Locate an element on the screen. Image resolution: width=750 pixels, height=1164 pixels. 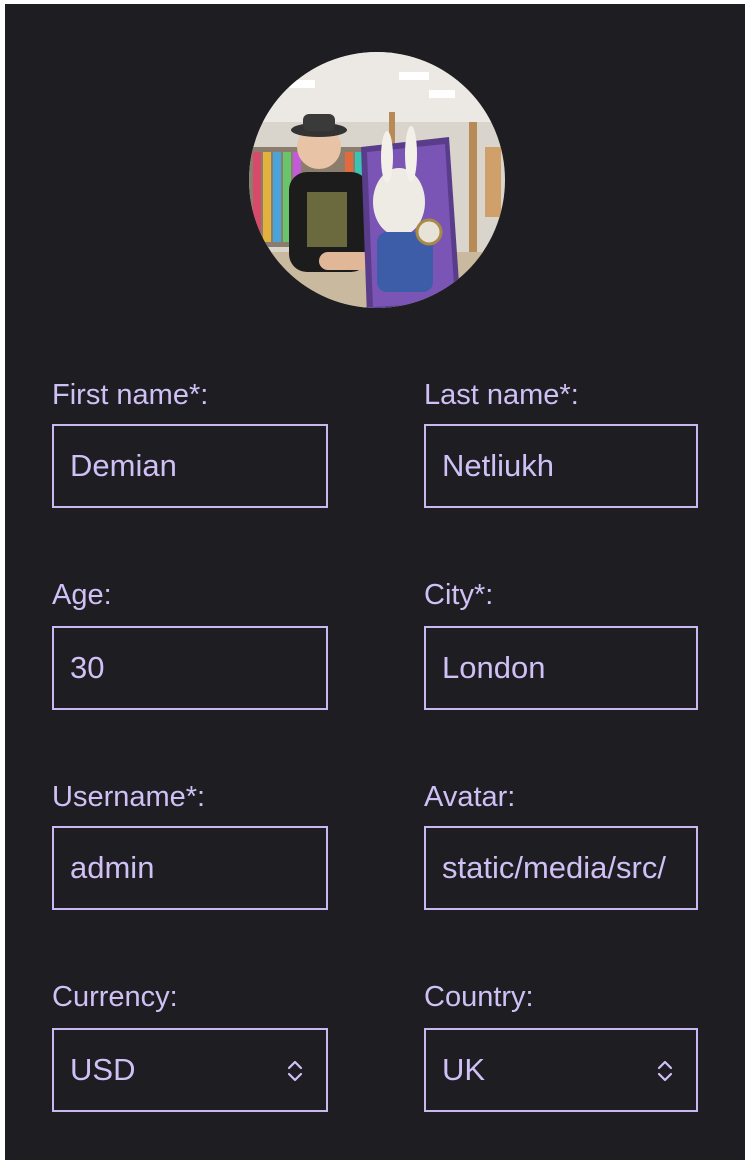
last-name-input: Netliukh is located at coordinates (561, 466).